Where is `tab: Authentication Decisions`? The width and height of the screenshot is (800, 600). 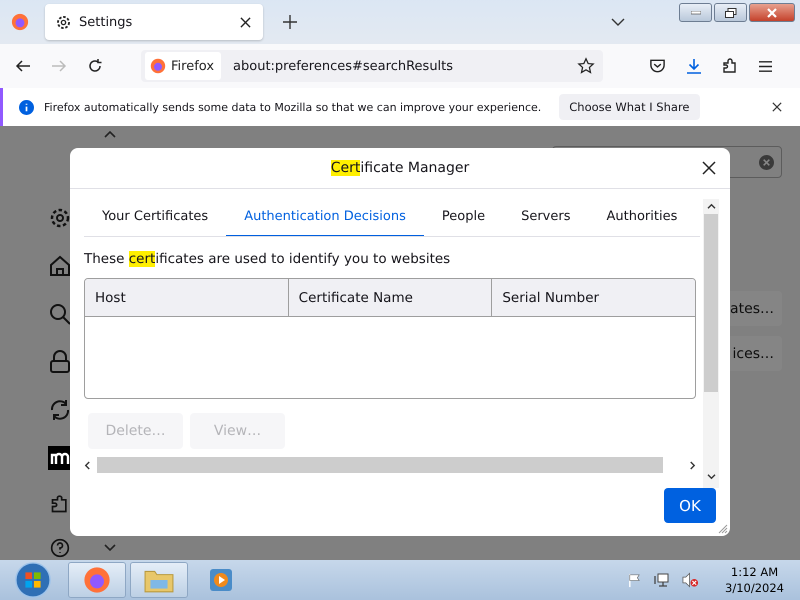
tab: Authentication Decisions is located at coordinates (325, 217).